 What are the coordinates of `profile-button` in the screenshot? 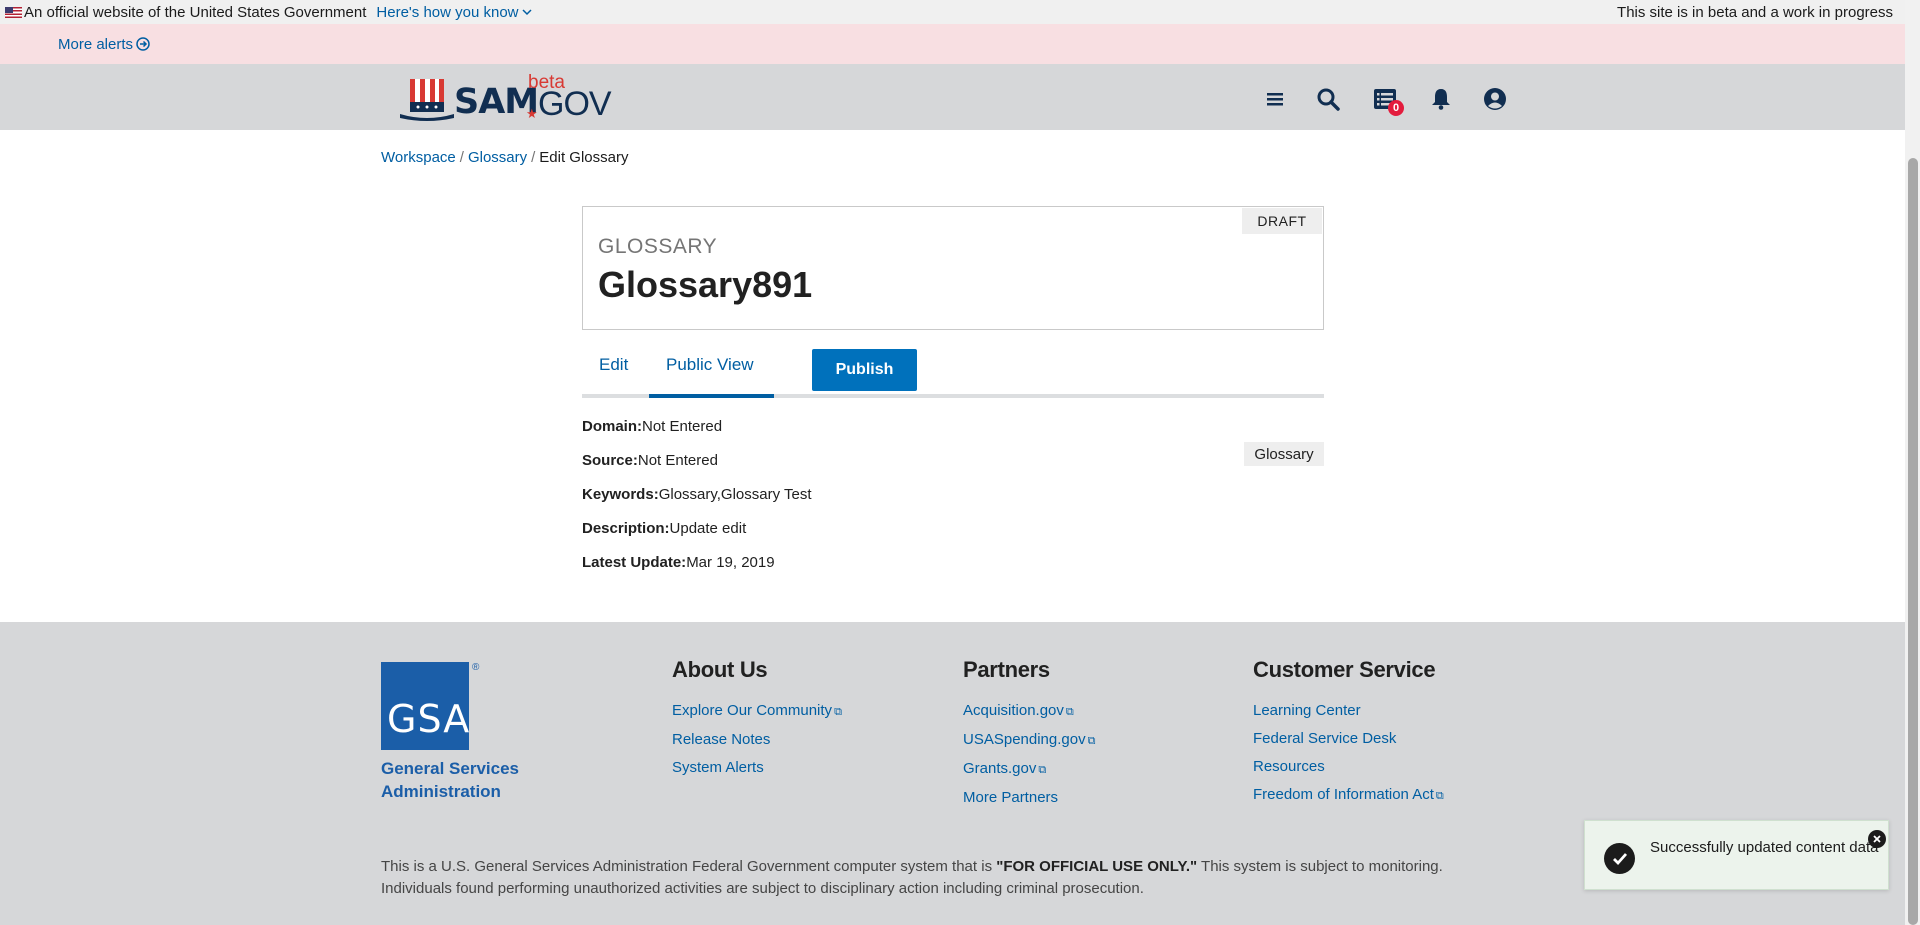 It's located at (1495, 99).